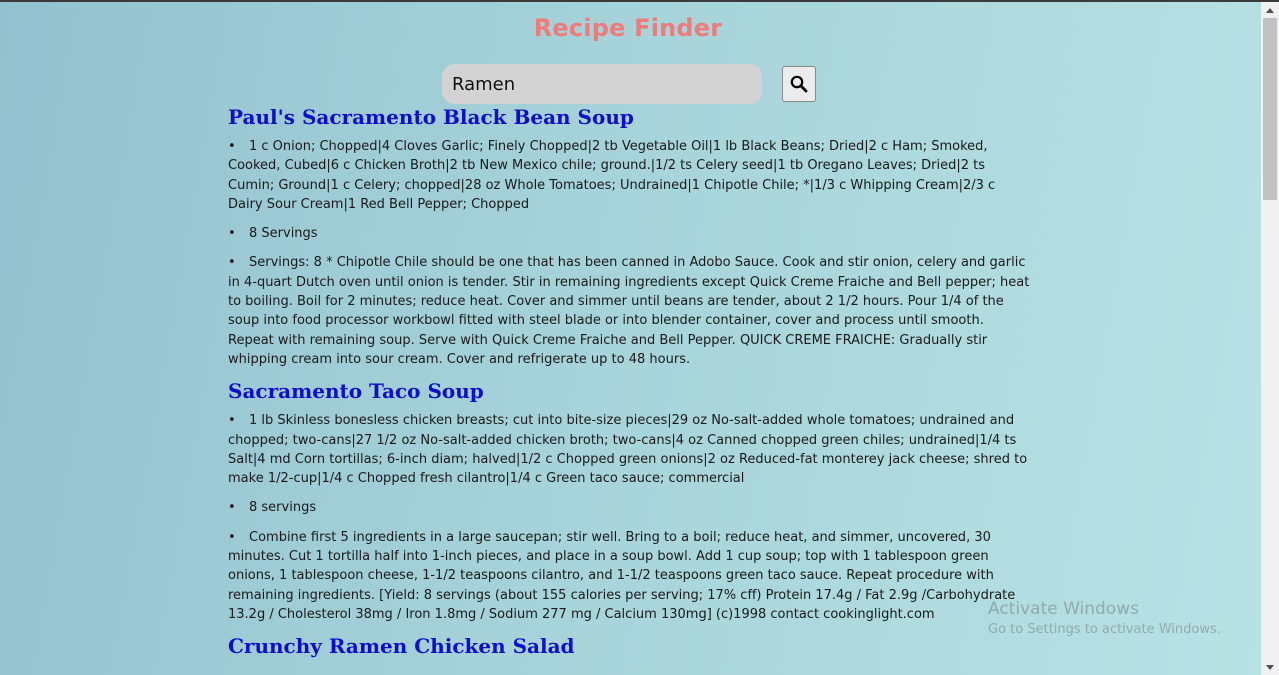 The image size is (1279, 675). I want to click on recipe-title: Sacramento Taco Soup, so click(629, 391).